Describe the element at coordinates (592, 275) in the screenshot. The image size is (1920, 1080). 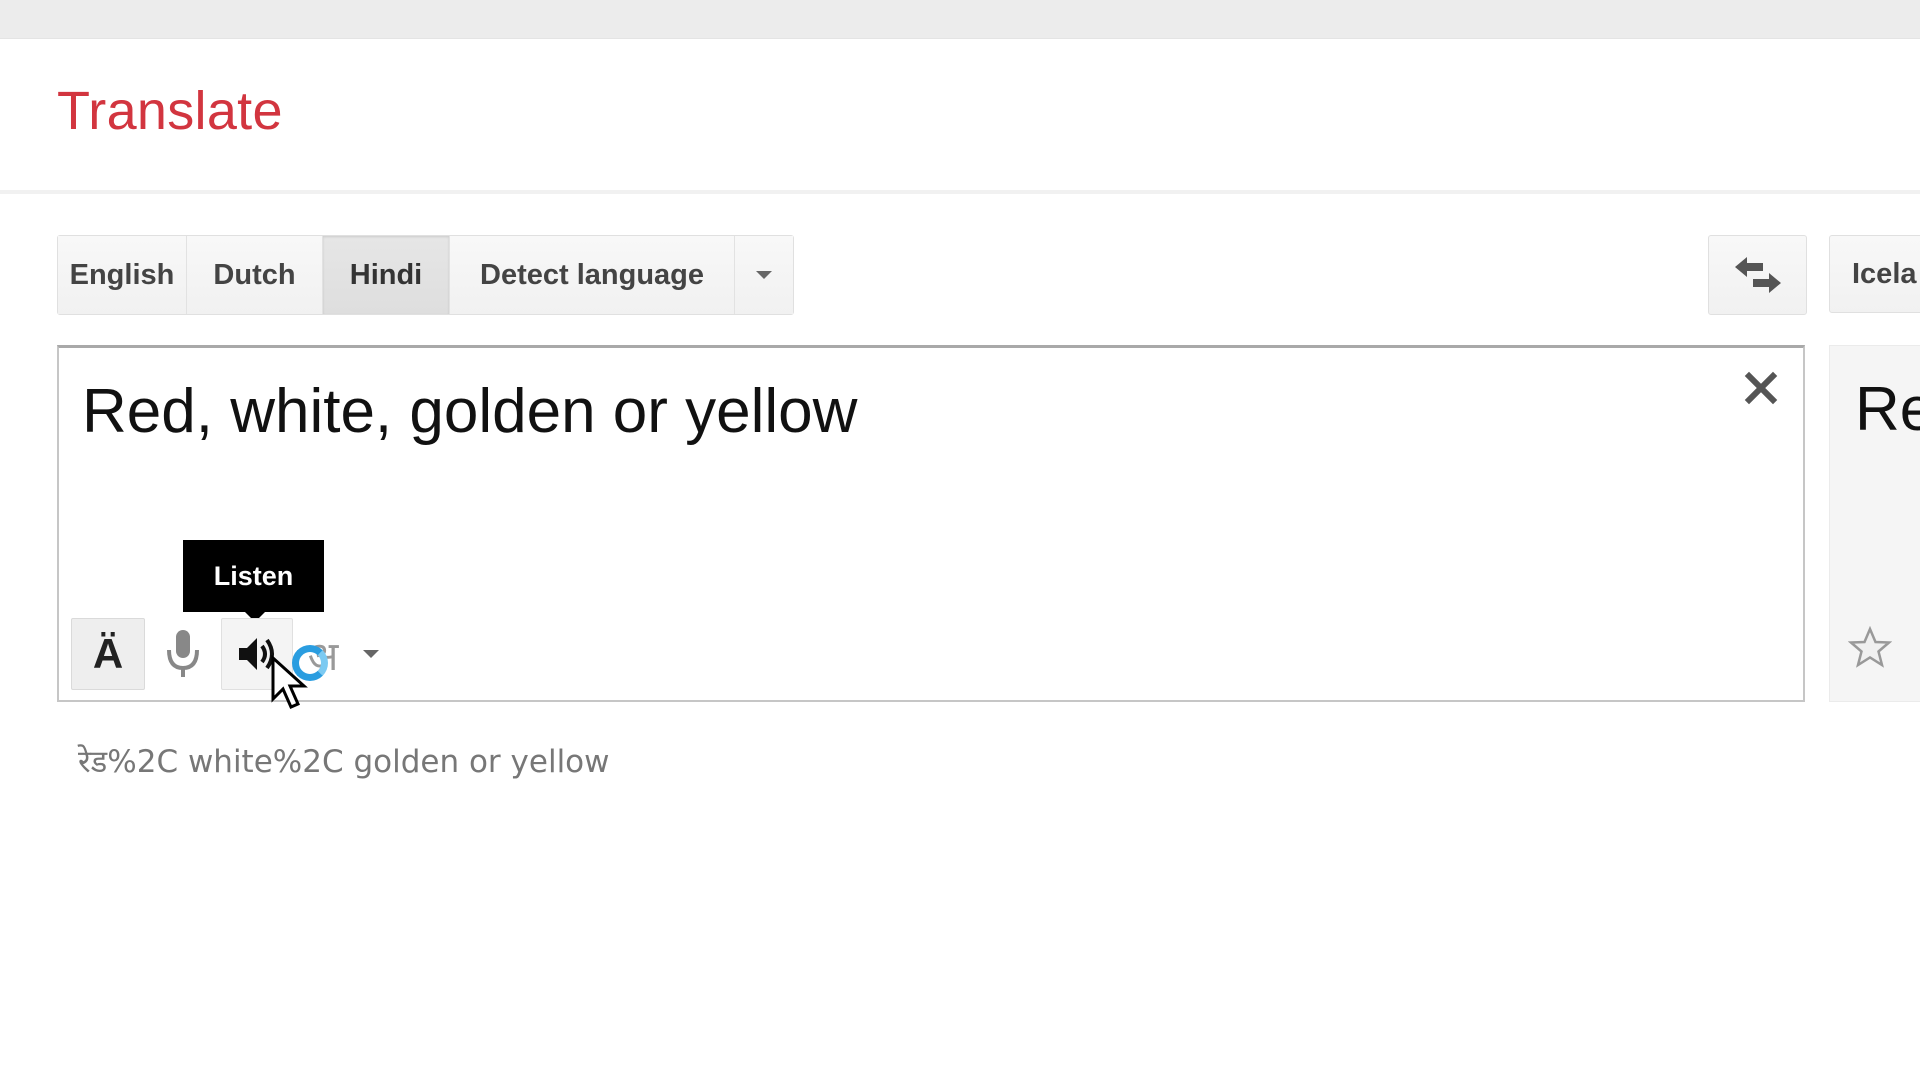
I see `source-lang-detect: Detect language` at that location.